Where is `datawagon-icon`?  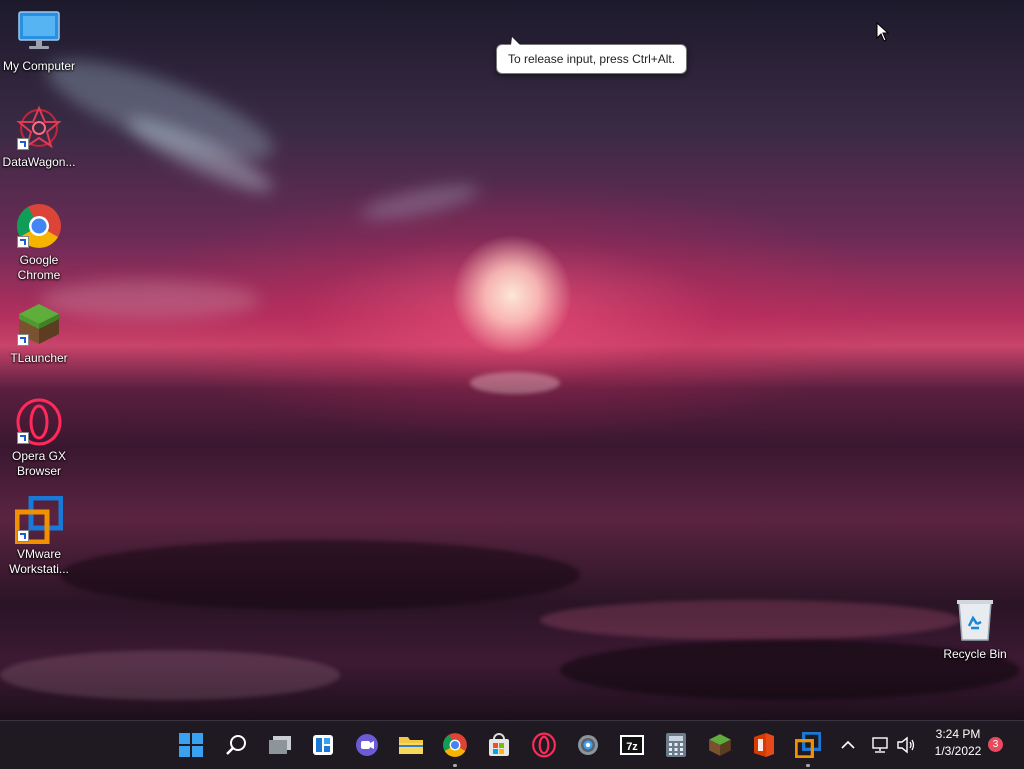 datawagon-icon is located at coordinates (39, 128).